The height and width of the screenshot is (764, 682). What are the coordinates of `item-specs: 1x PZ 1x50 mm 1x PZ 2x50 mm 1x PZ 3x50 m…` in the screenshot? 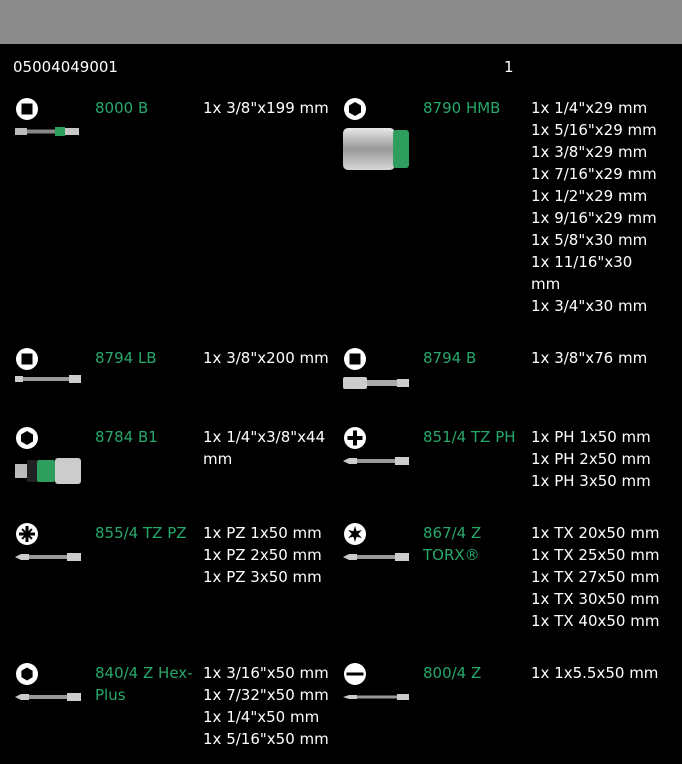 It's located at (262, 555).